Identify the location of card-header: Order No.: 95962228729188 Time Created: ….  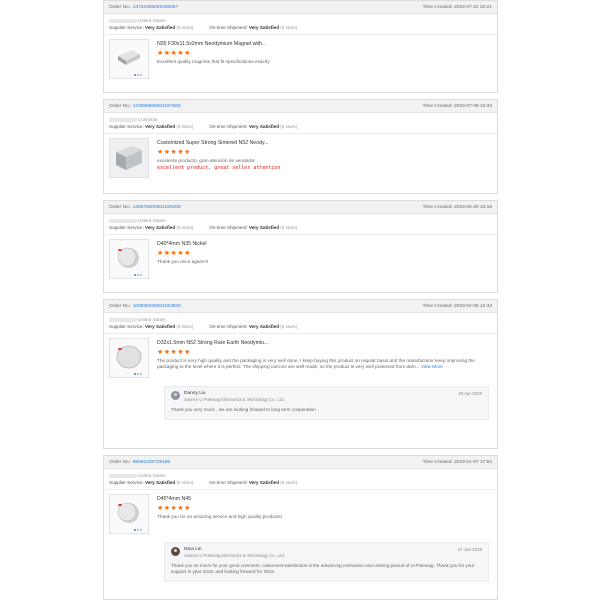
(300, 462).